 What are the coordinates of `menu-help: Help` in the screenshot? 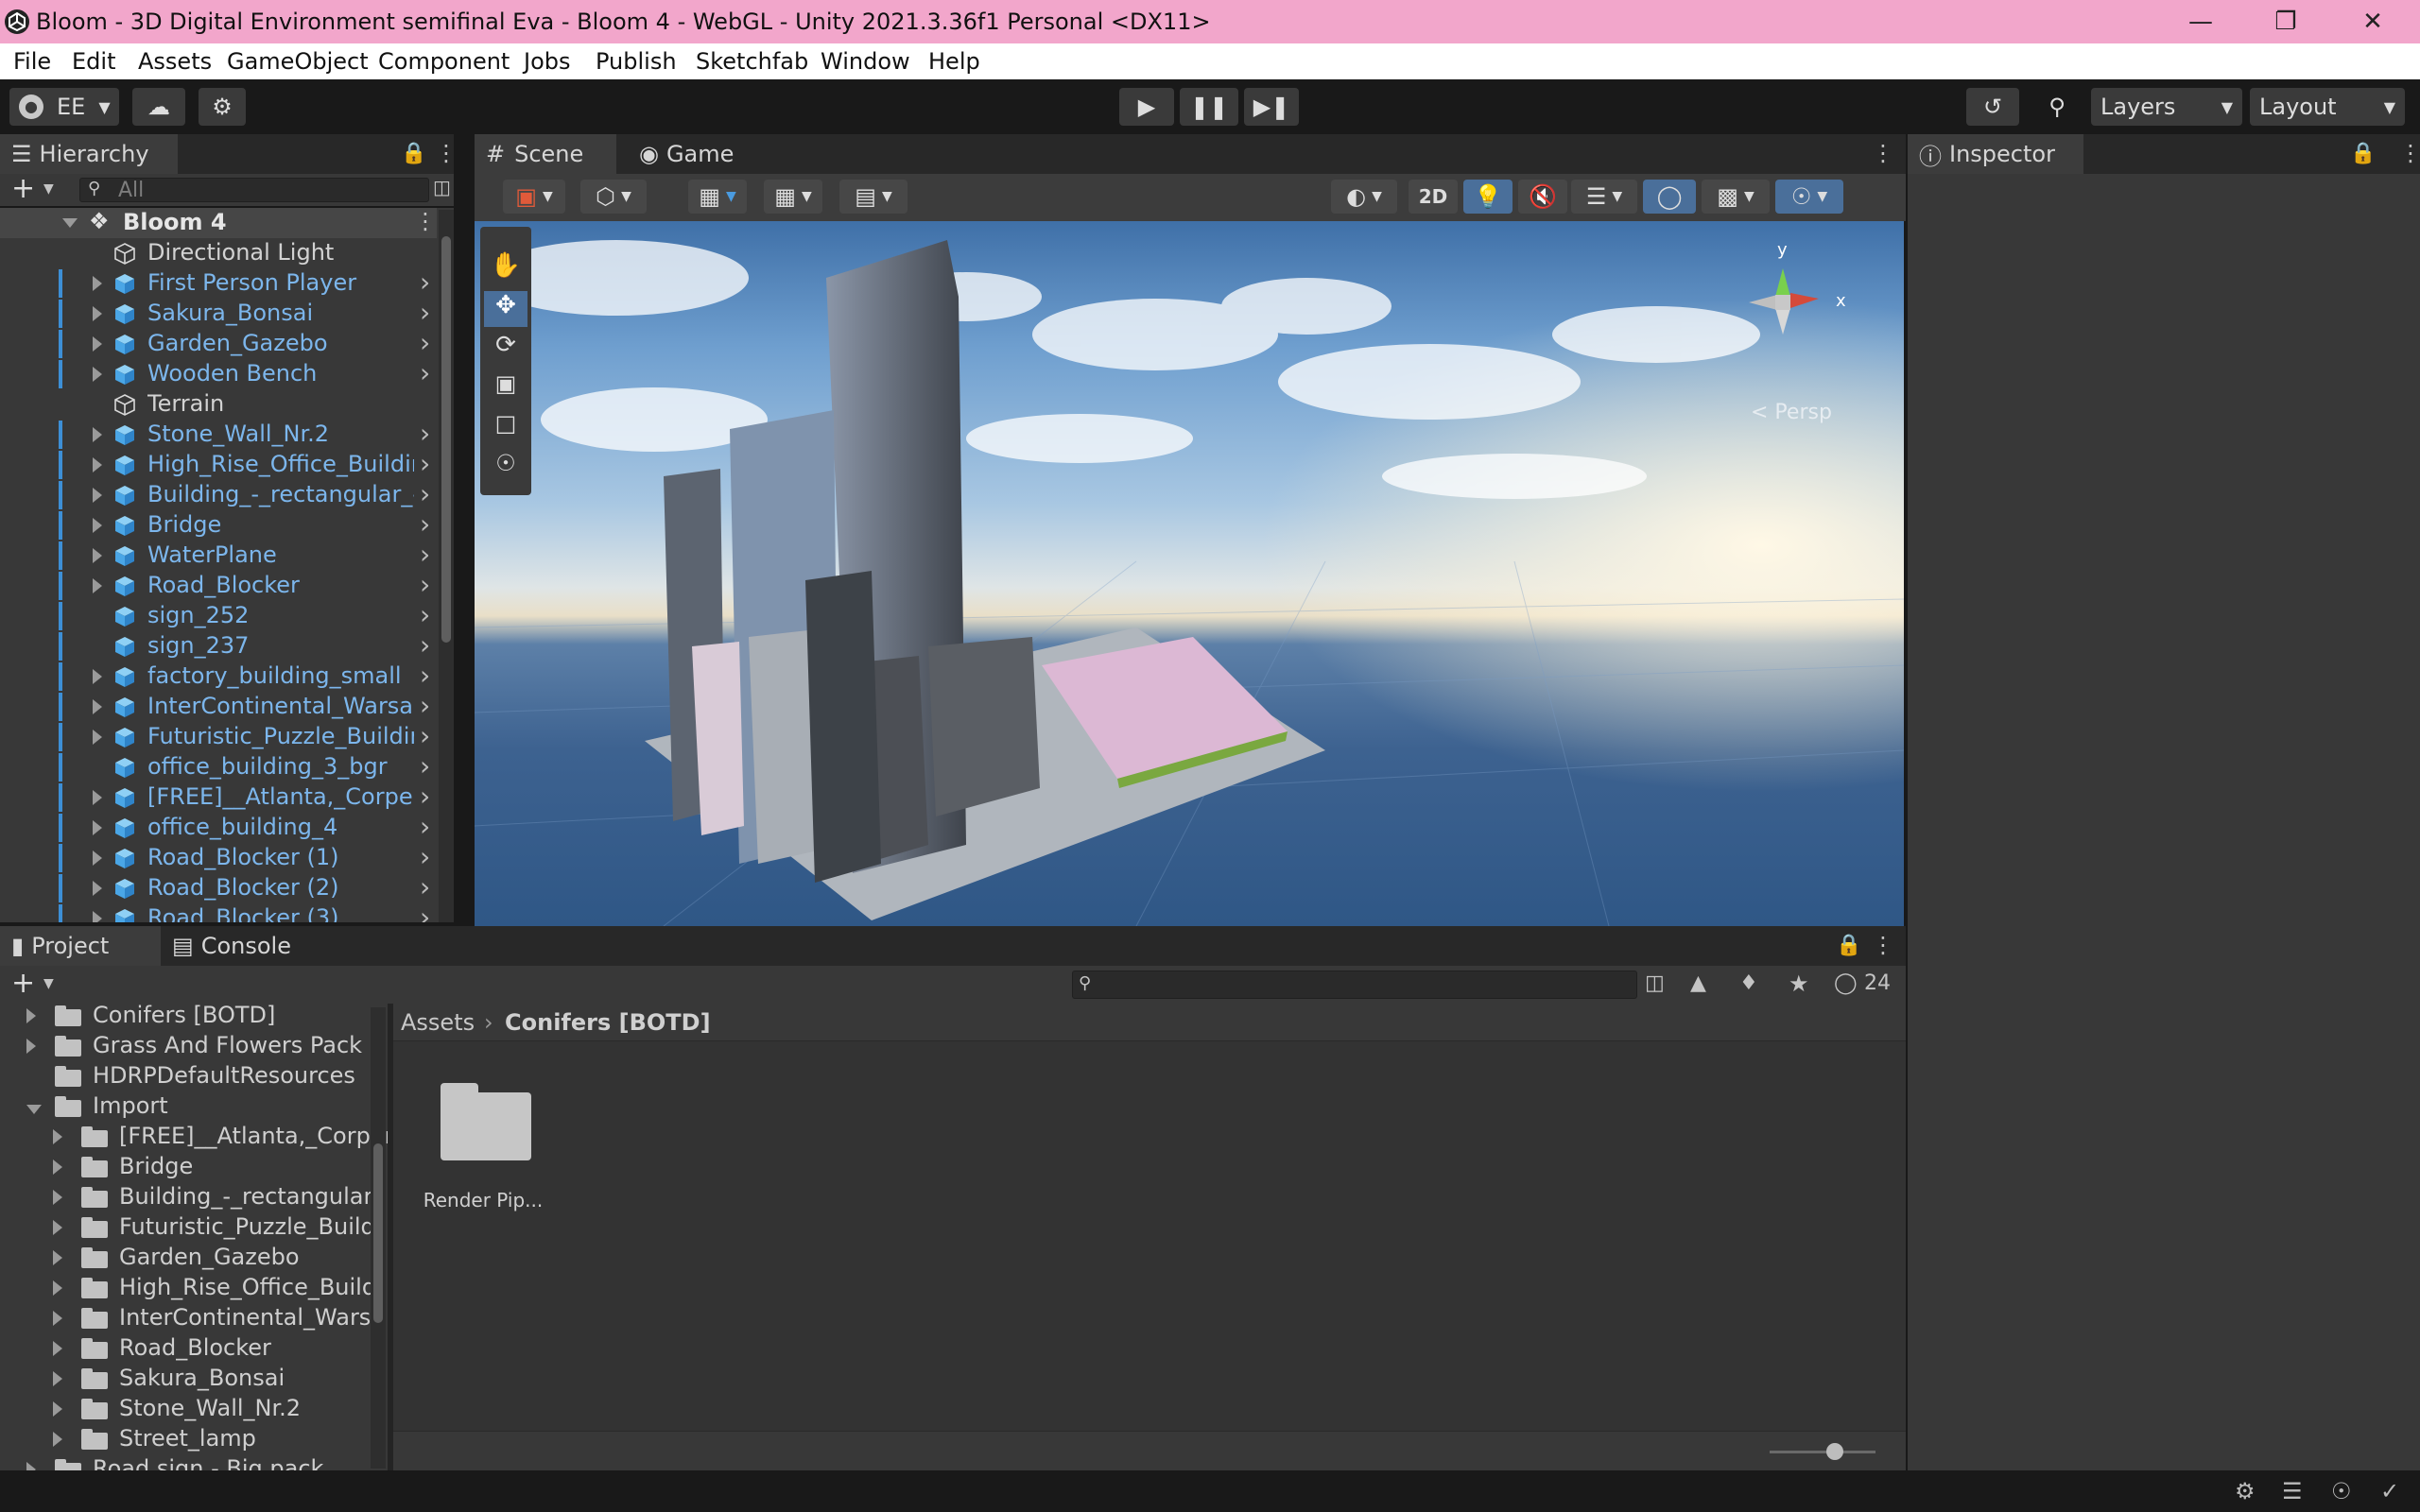 It's located at (954, 61).